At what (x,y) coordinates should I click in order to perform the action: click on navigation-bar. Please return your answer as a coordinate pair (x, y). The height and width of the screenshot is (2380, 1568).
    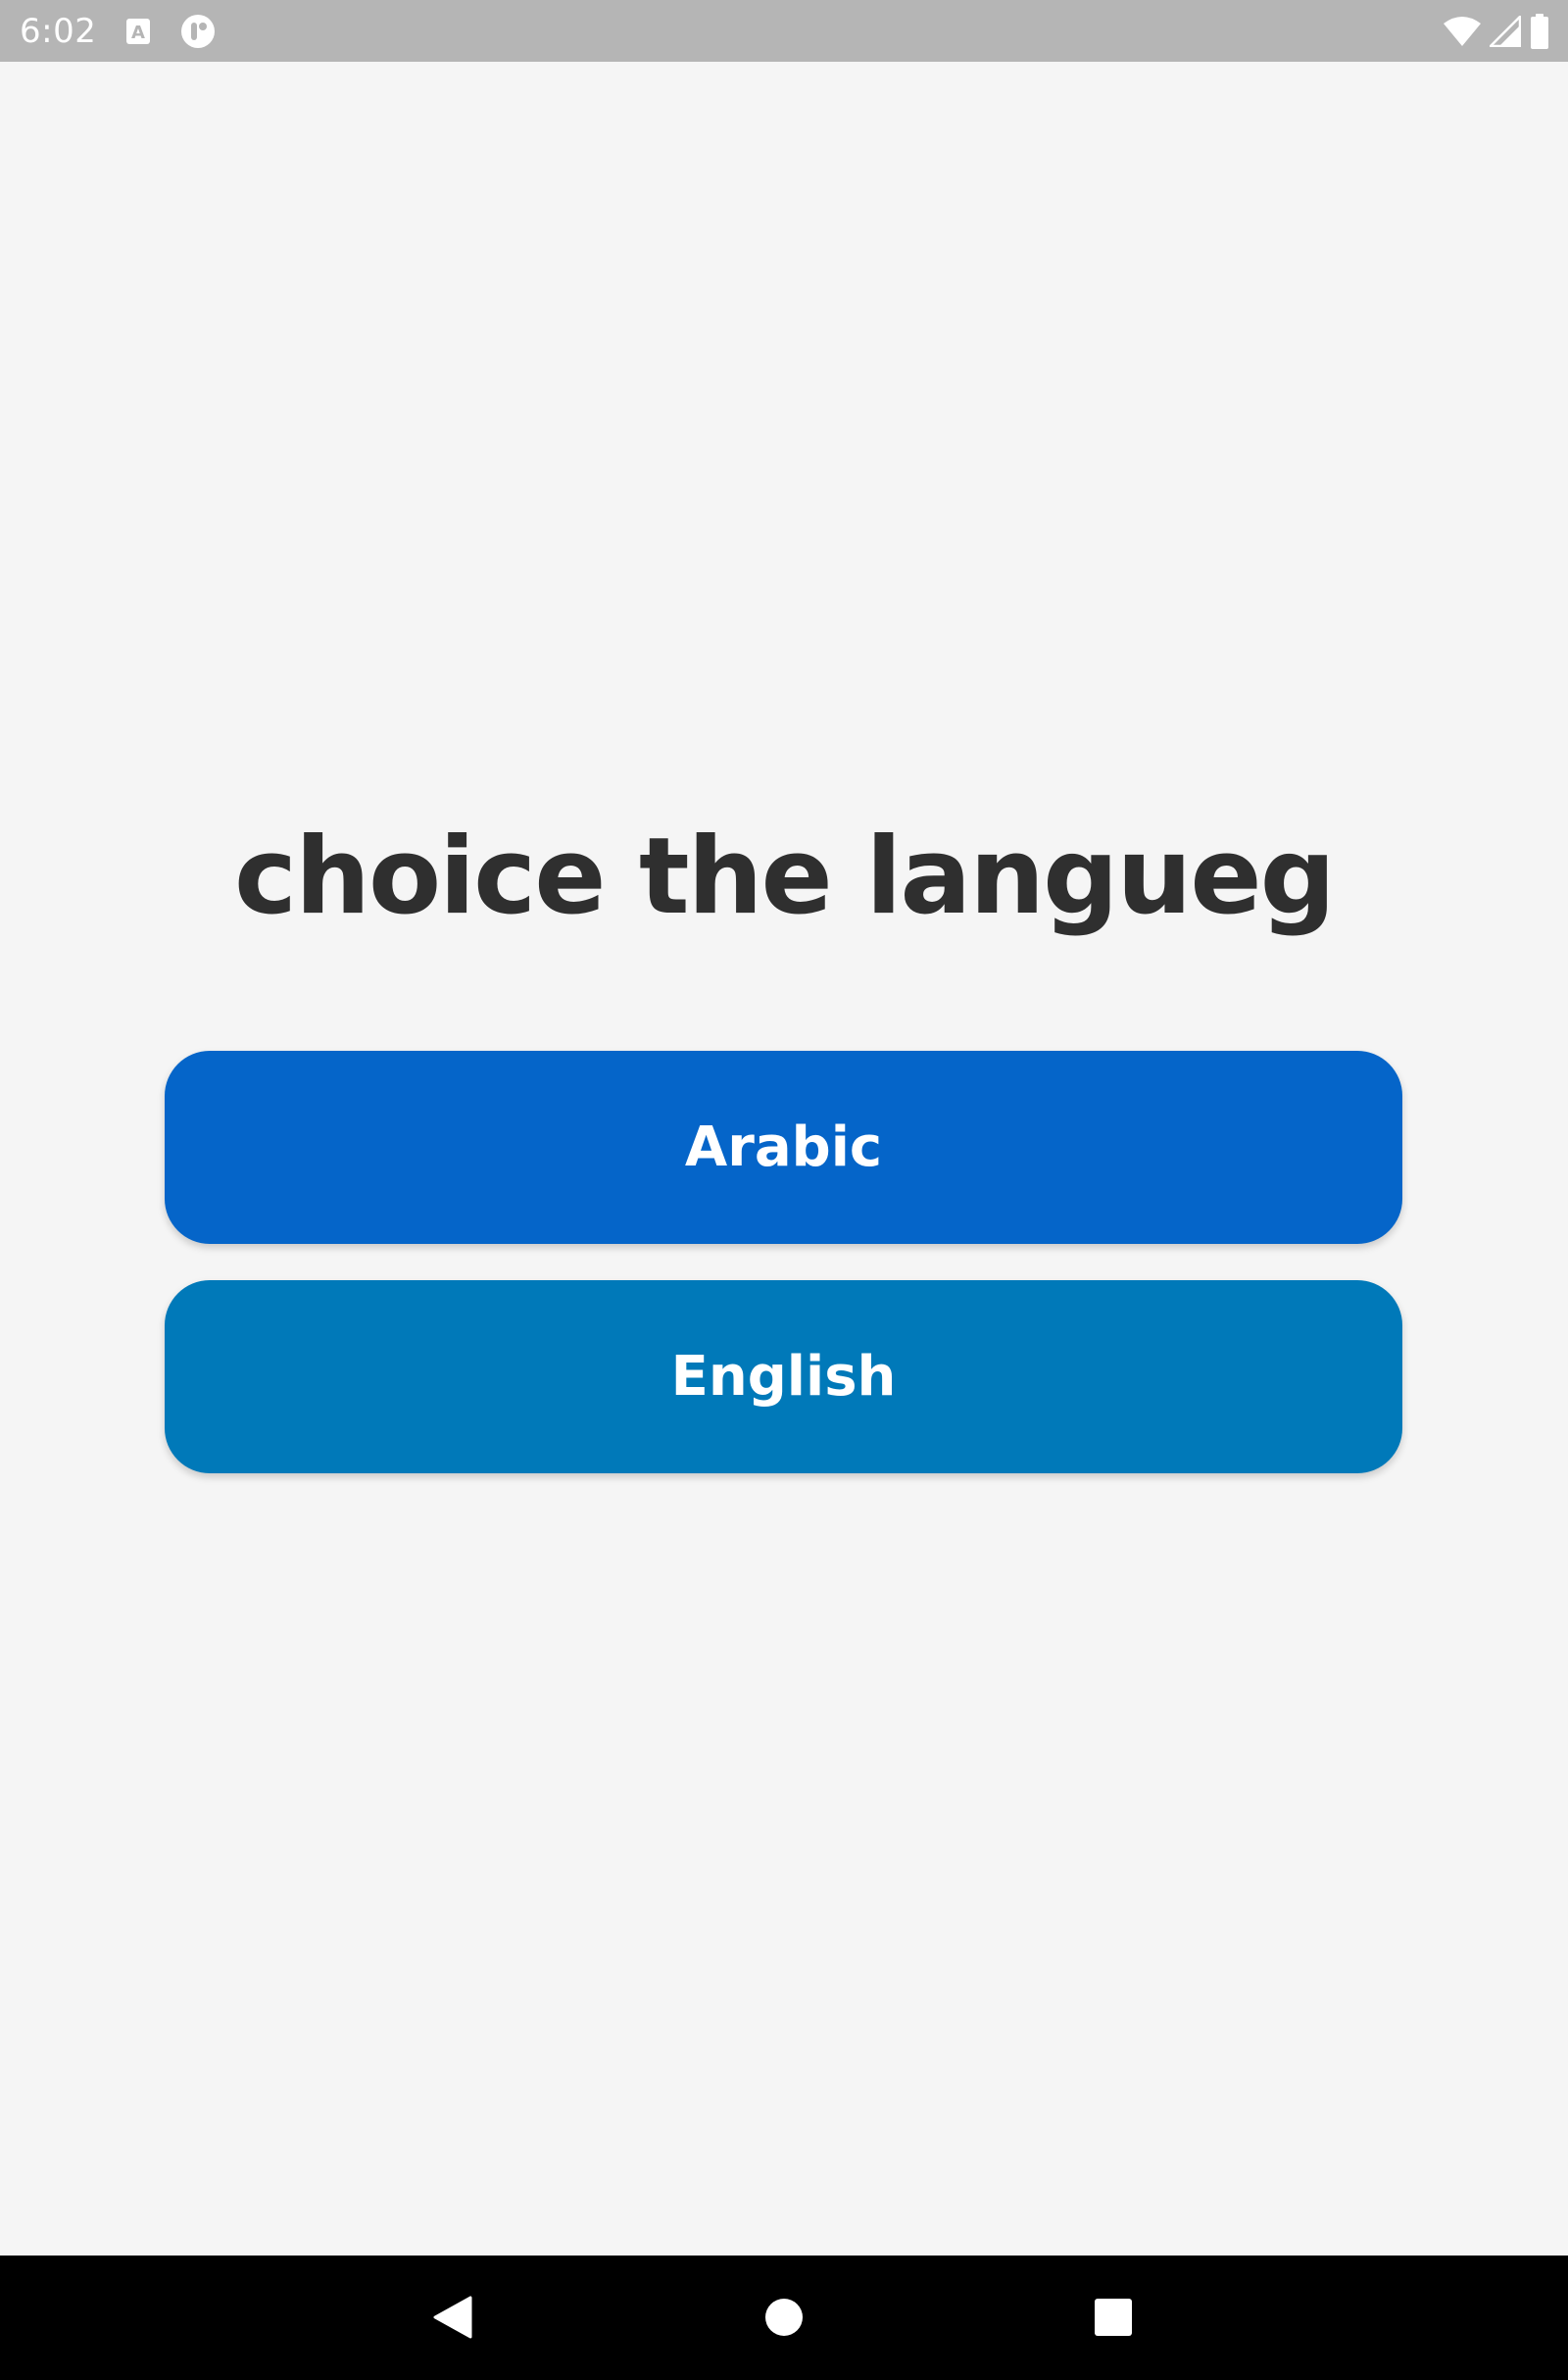
    Looking at the image, I should click on (784, 2318).